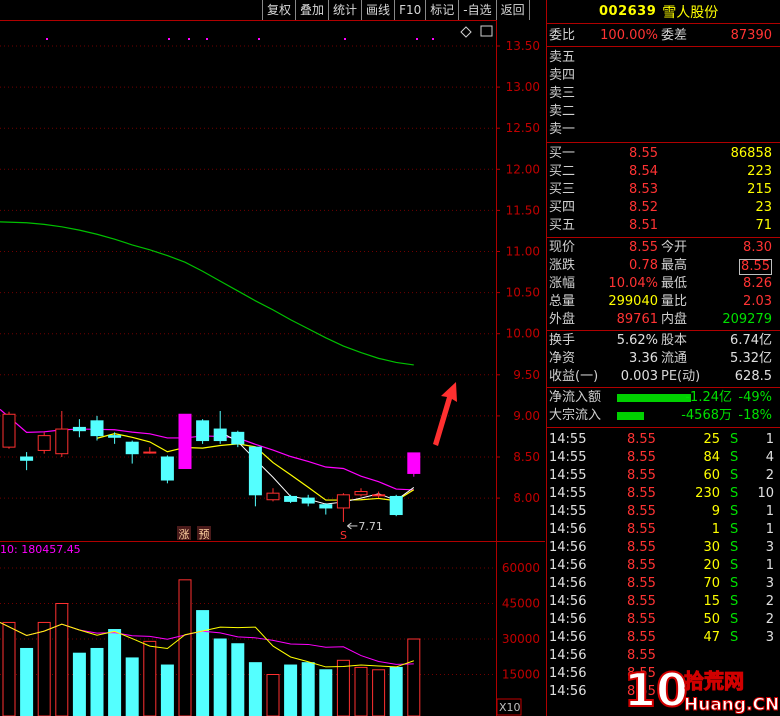  Describe the element at coordinates (643, 171) in the screenshot. I see `bid-price: 8.54` at that location.